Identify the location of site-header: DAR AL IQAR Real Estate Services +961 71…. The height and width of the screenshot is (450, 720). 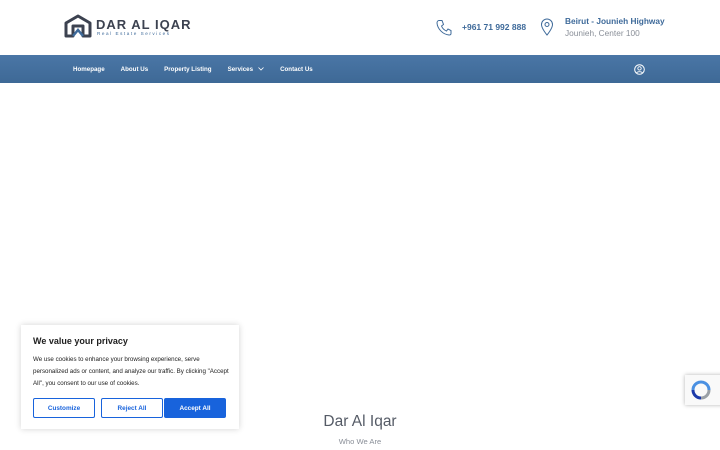
(360, 27).